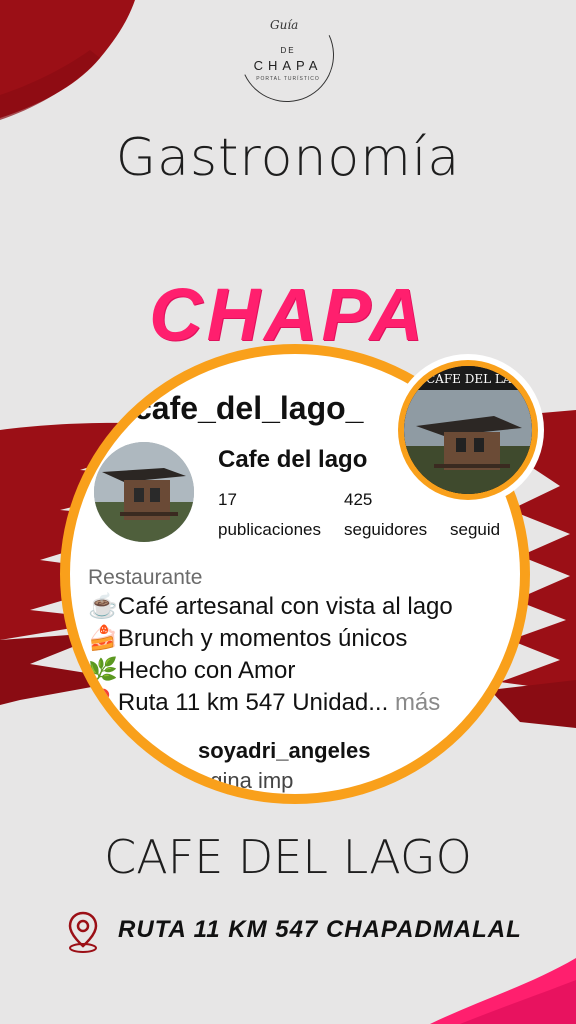 The image size is (576, 1024). Describe the element at coordinates (103, 606) in the screenshot. I see `coffee-icon: ☕` at that location.